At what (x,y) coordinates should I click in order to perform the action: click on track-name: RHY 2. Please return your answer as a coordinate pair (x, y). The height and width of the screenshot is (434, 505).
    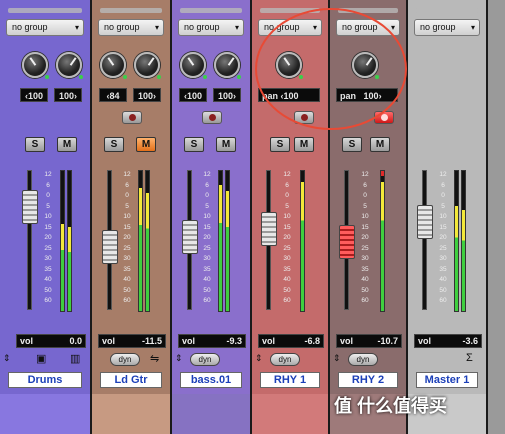
    Looking at the image, I should click on (368, 380).